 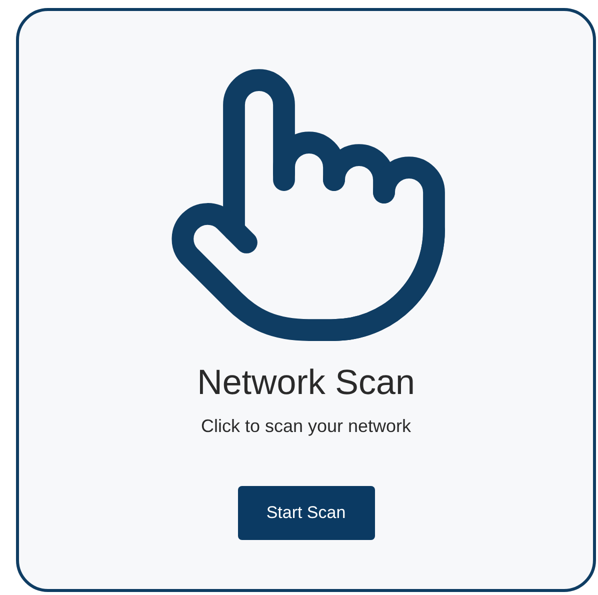 I want to click on start-scan-button: Start Scan, so click(x=306, y=513).